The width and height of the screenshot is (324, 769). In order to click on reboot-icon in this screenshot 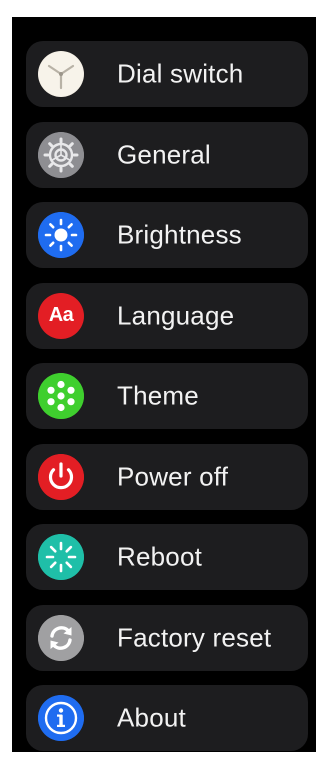, I will do `click(61, 557)`.